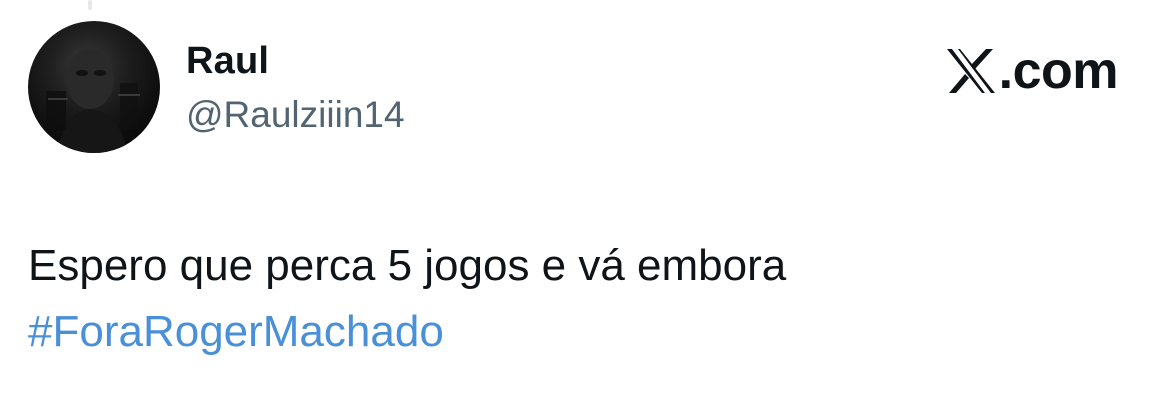 The width and height of the screenshot is (1170, 413). Describe the element at coordinates (295, 115) in the screenshot. I see `author-handle: @Raulziiin14` at that location.